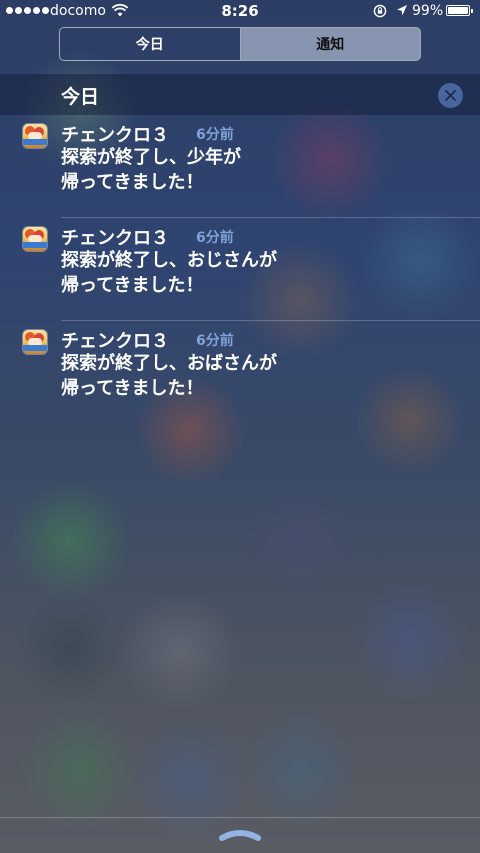 Image resolution: width=480 pixels, height=853 pixels. I want to click on battery-icon, so click(459, 10).